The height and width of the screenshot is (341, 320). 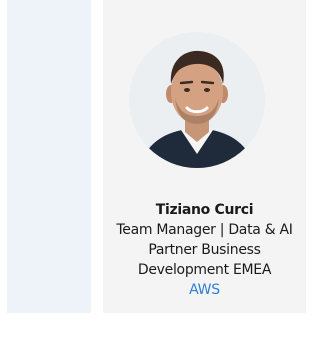 What do you see at coordinates (204, 210) in the screenshot?
I see `speaker-name: Tiziano Curci` at bounding box center [204, 210].